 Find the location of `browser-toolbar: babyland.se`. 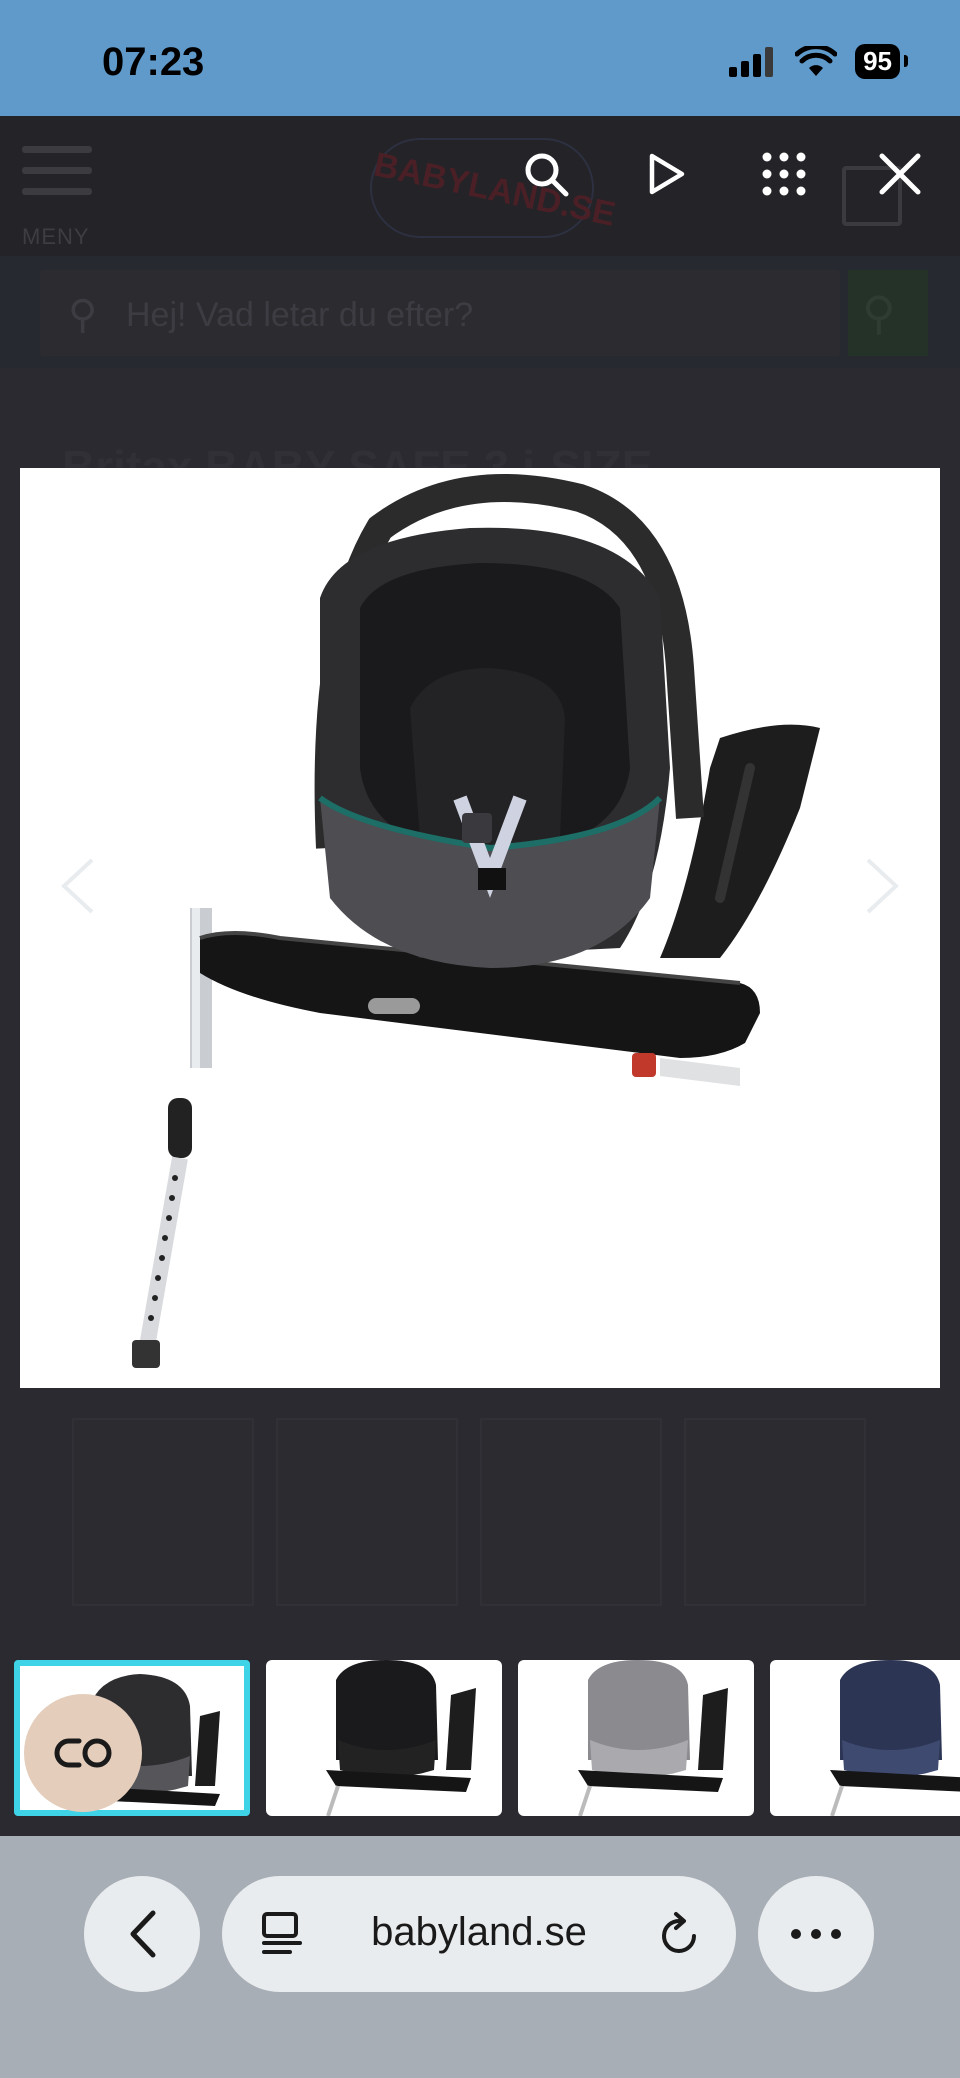

browser-toolbar: babyland.se is located at coordinates (480, 1957).